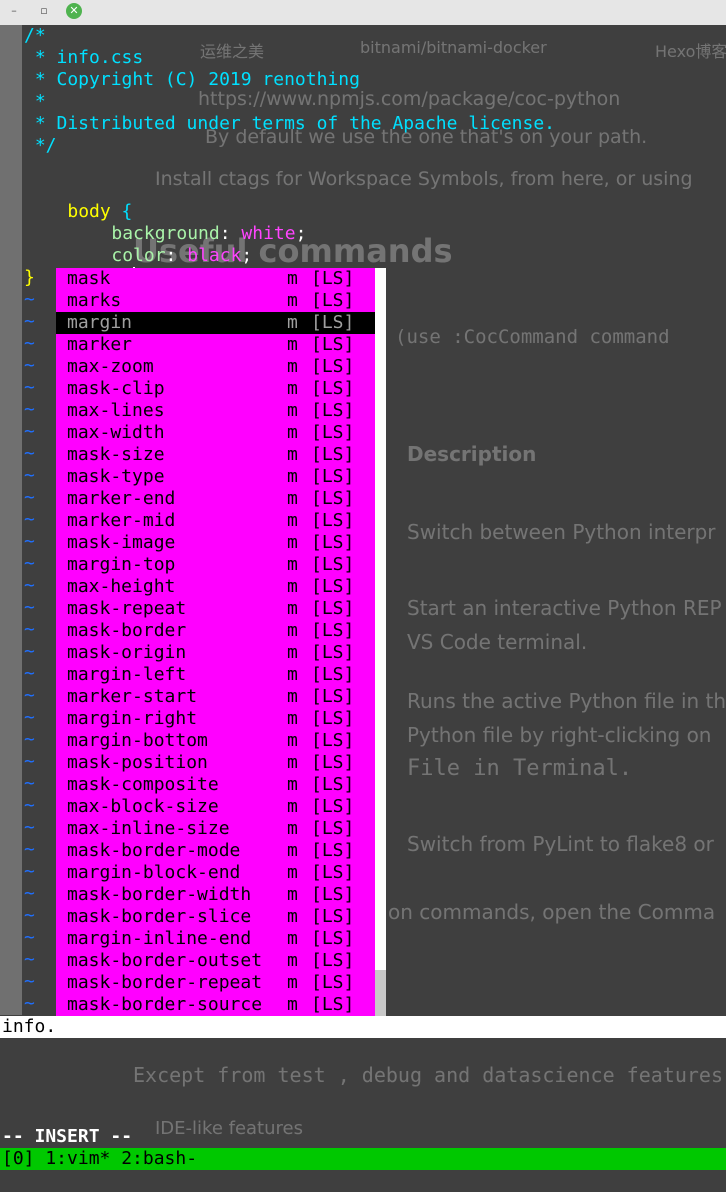  I want to click on completion-item: mask-image m [LS], so click(215, 543).